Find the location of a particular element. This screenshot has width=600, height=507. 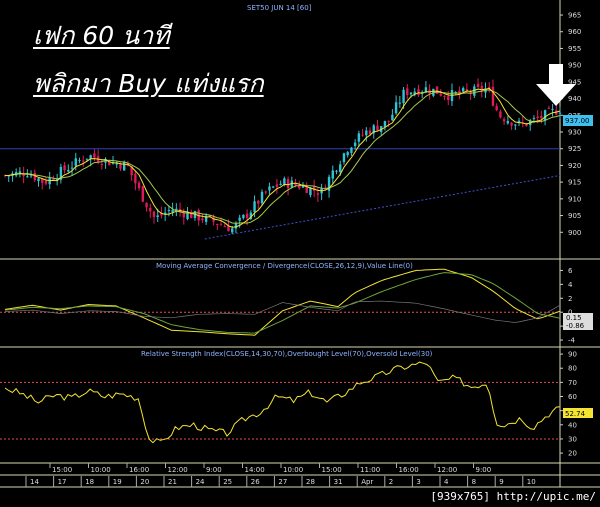

time-label: 11:00 is located at coordinates (370, 470).